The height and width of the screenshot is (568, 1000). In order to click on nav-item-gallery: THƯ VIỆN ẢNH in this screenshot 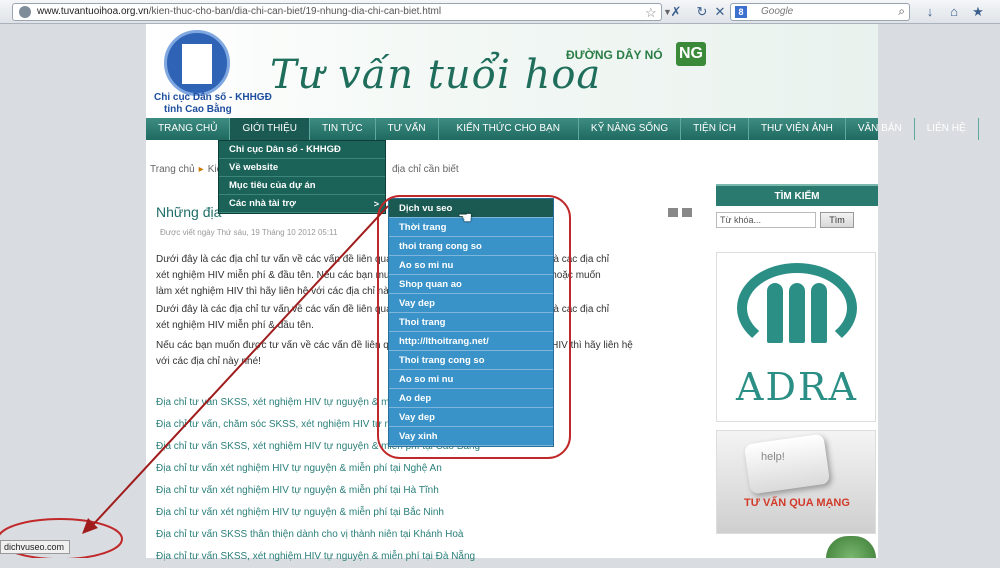, I will do `click(797, 129)`.